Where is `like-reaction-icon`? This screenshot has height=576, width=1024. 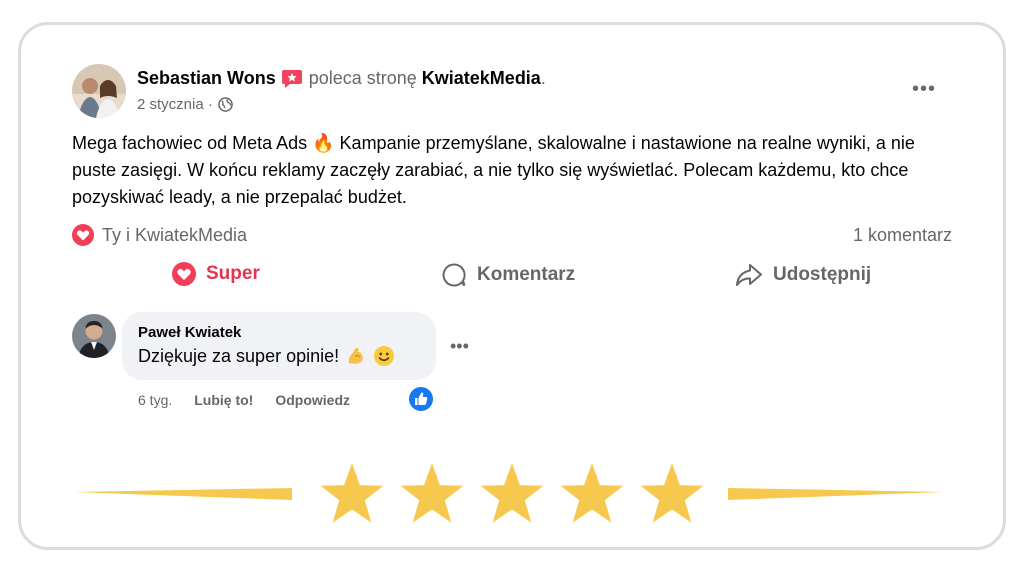 like-reaction-icon is located at coordinates (421, 399).